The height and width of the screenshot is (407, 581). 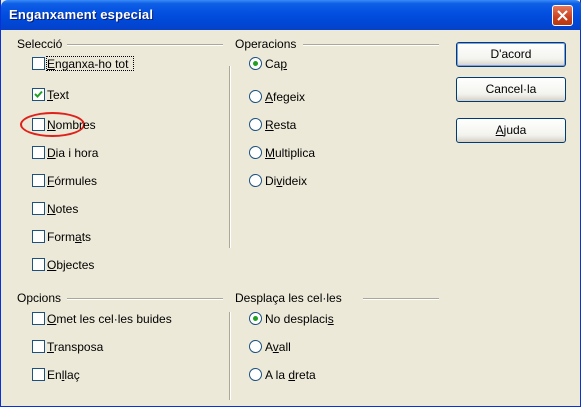 I want to click on vertical-separator-bottom, so click(x=230, y=356).